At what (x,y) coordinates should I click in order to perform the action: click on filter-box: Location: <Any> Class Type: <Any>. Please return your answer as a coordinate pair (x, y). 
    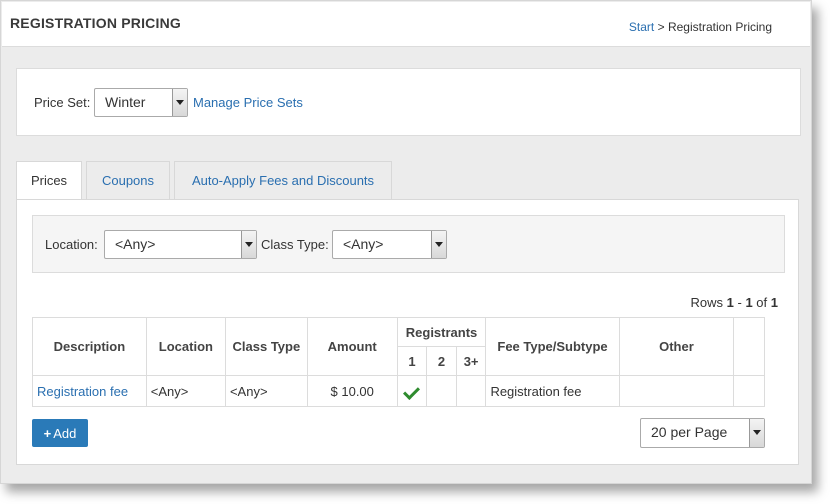
    Looking at the image, I should click on (408, 244).